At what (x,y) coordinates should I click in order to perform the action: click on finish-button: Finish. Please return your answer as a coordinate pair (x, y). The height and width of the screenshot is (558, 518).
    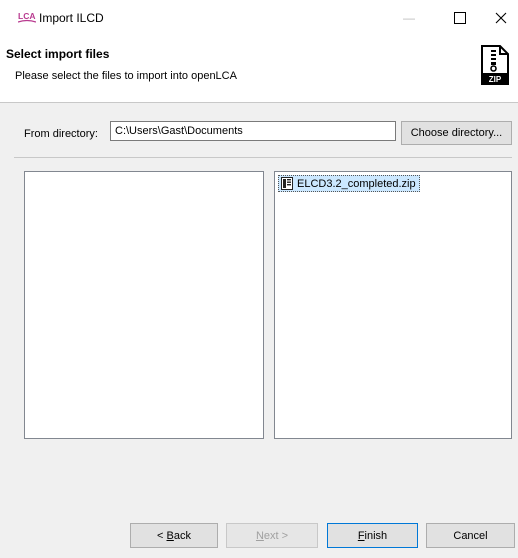
    Looking at the image, I should click on (372, 535).